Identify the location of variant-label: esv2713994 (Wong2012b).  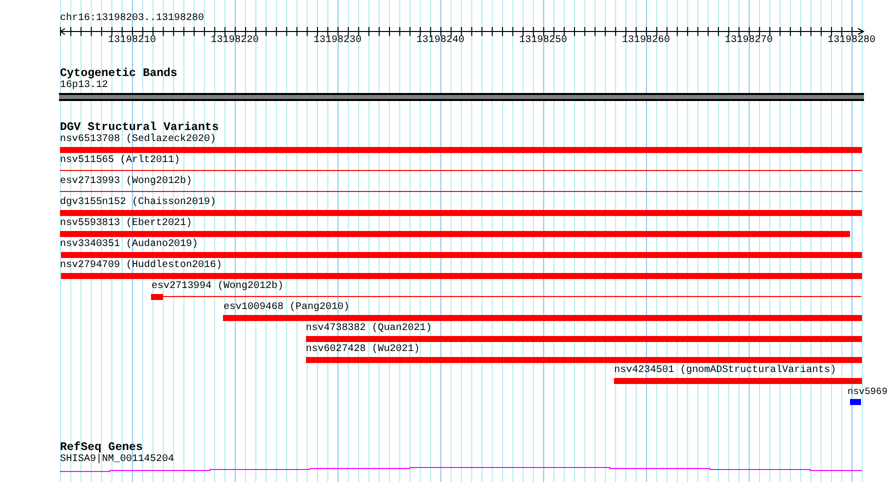
(217, 287).